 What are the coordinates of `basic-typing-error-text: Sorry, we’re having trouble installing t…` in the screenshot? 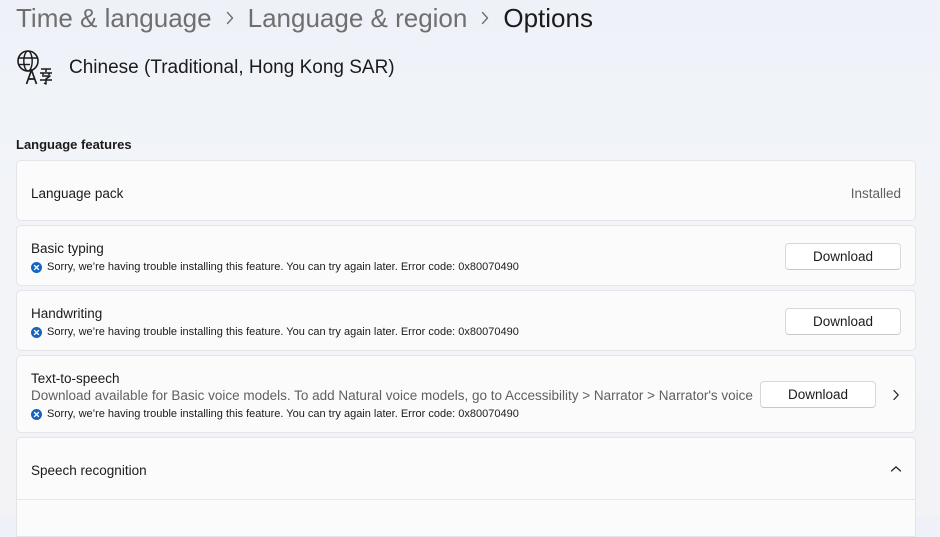 It's located at (283, 267).